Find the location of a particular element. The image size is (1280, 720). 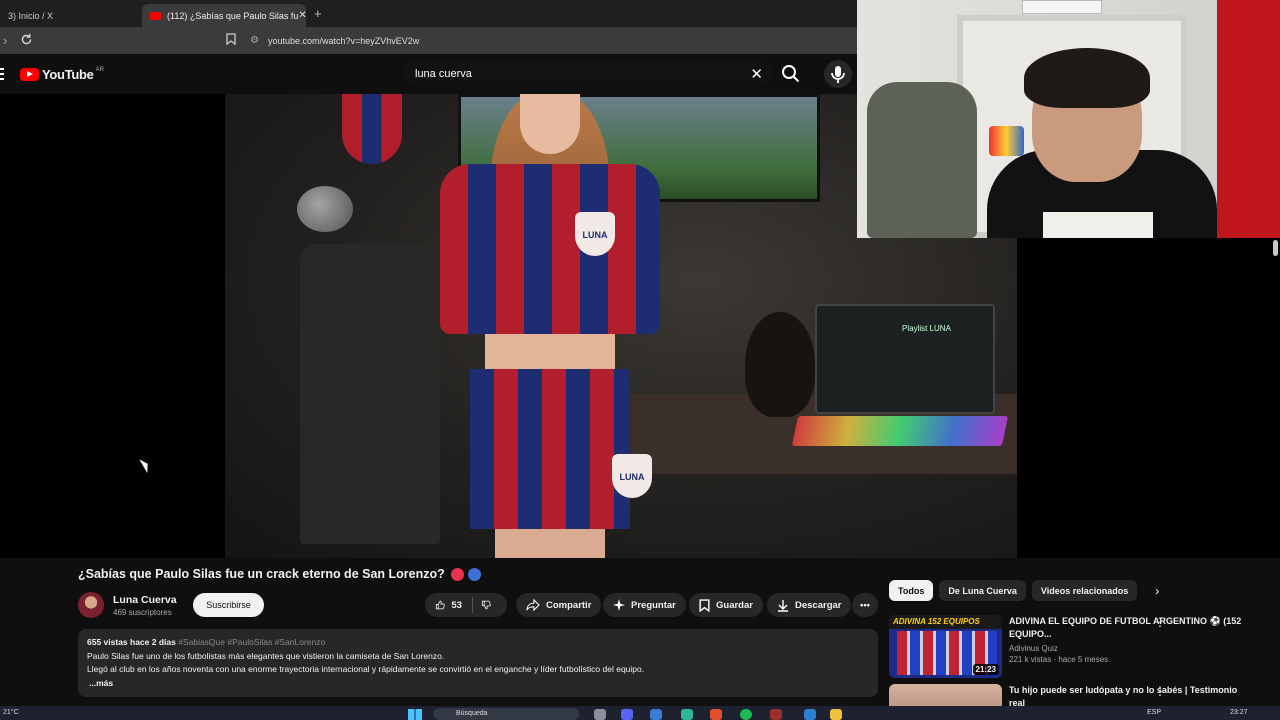

url-field: ⚙ youtube.com/watch?v=heyZVhvEV2w is located at coordinates (550, 40).